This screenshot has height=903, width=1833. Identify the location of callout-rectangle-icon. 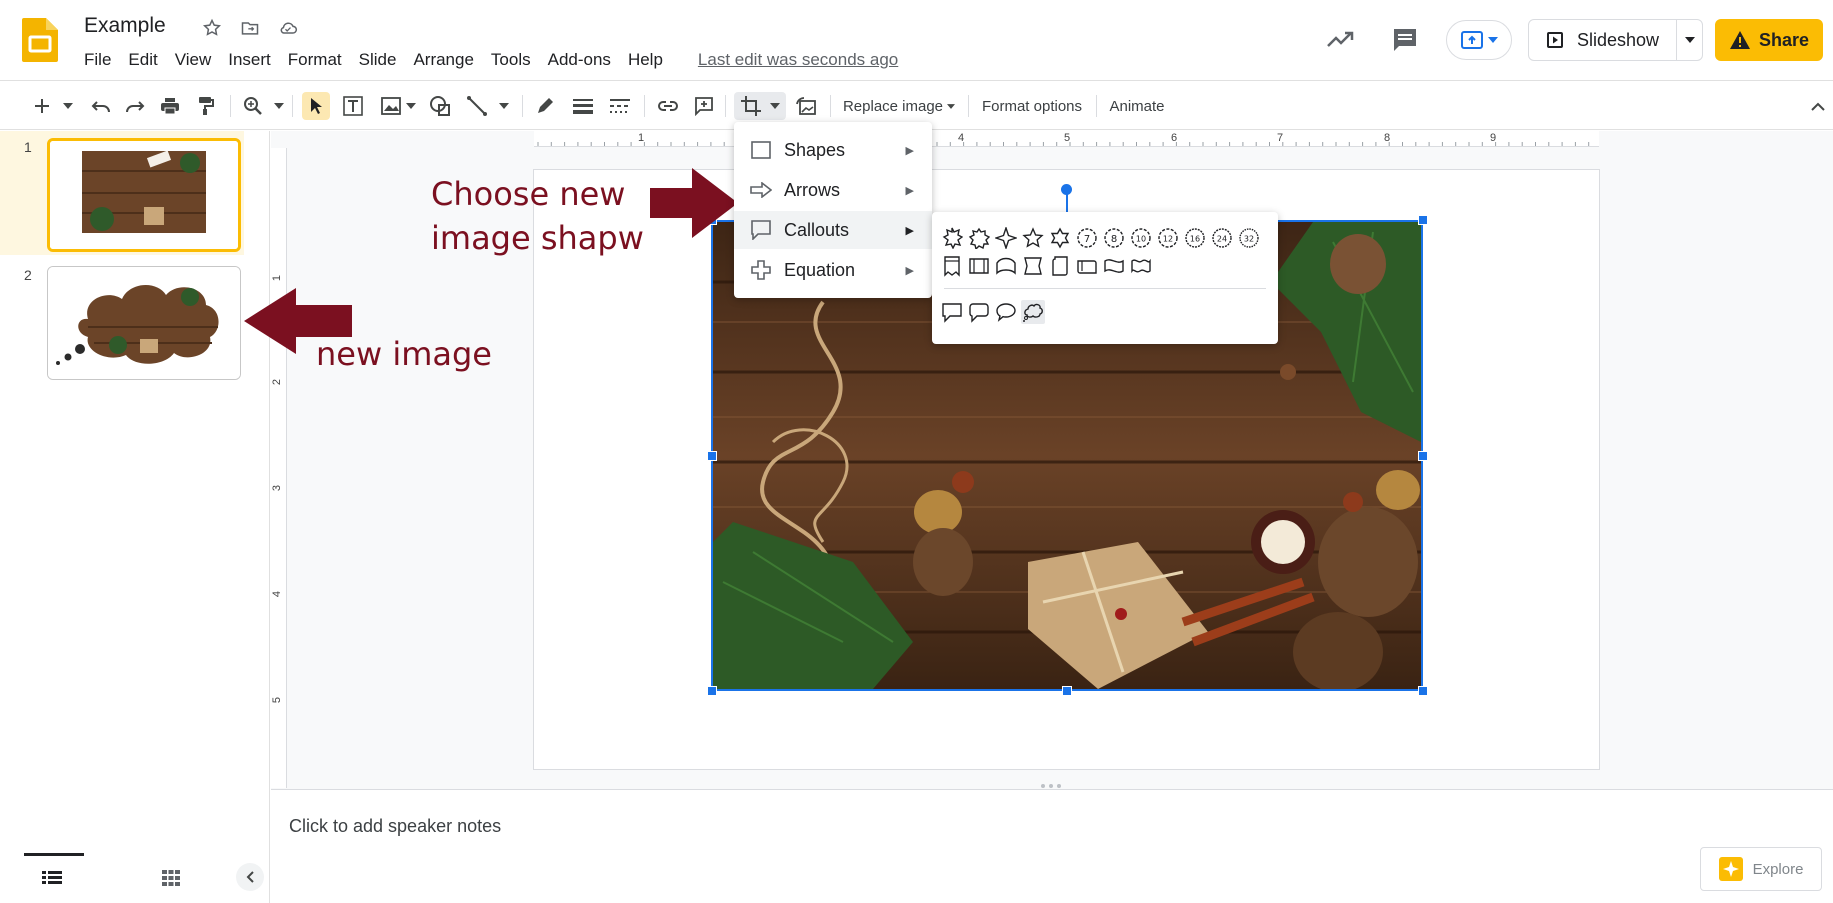
(952, 312).